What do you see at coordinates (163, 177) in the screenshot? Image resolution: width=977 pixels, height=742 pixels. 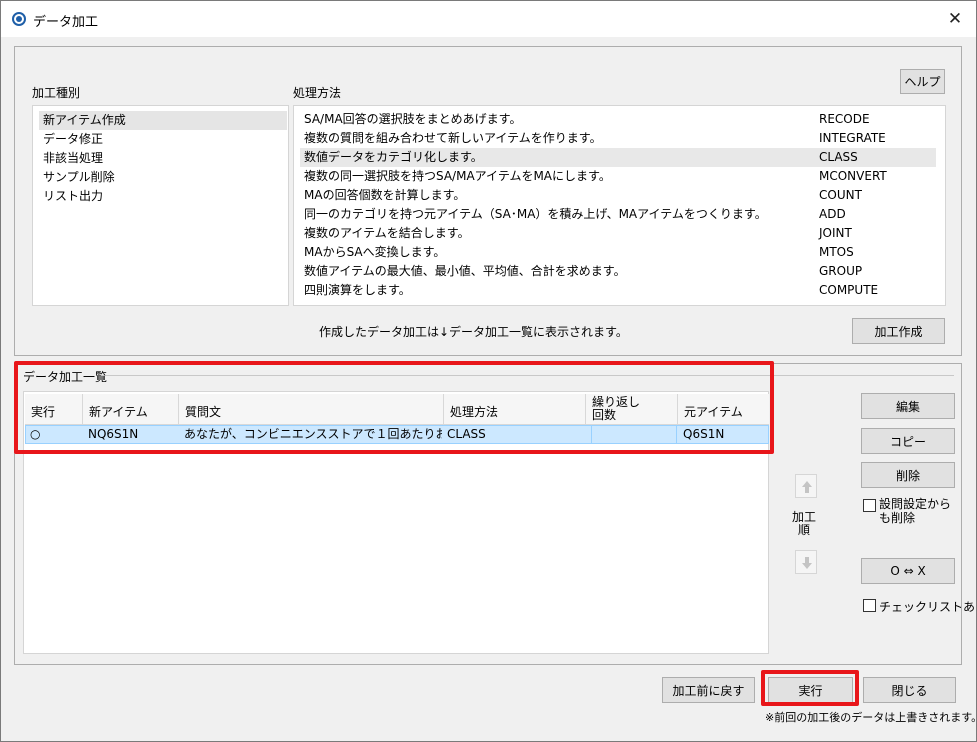 I see `type-item-sample-delete: サンプル削除` at bounding box center [163, 177].